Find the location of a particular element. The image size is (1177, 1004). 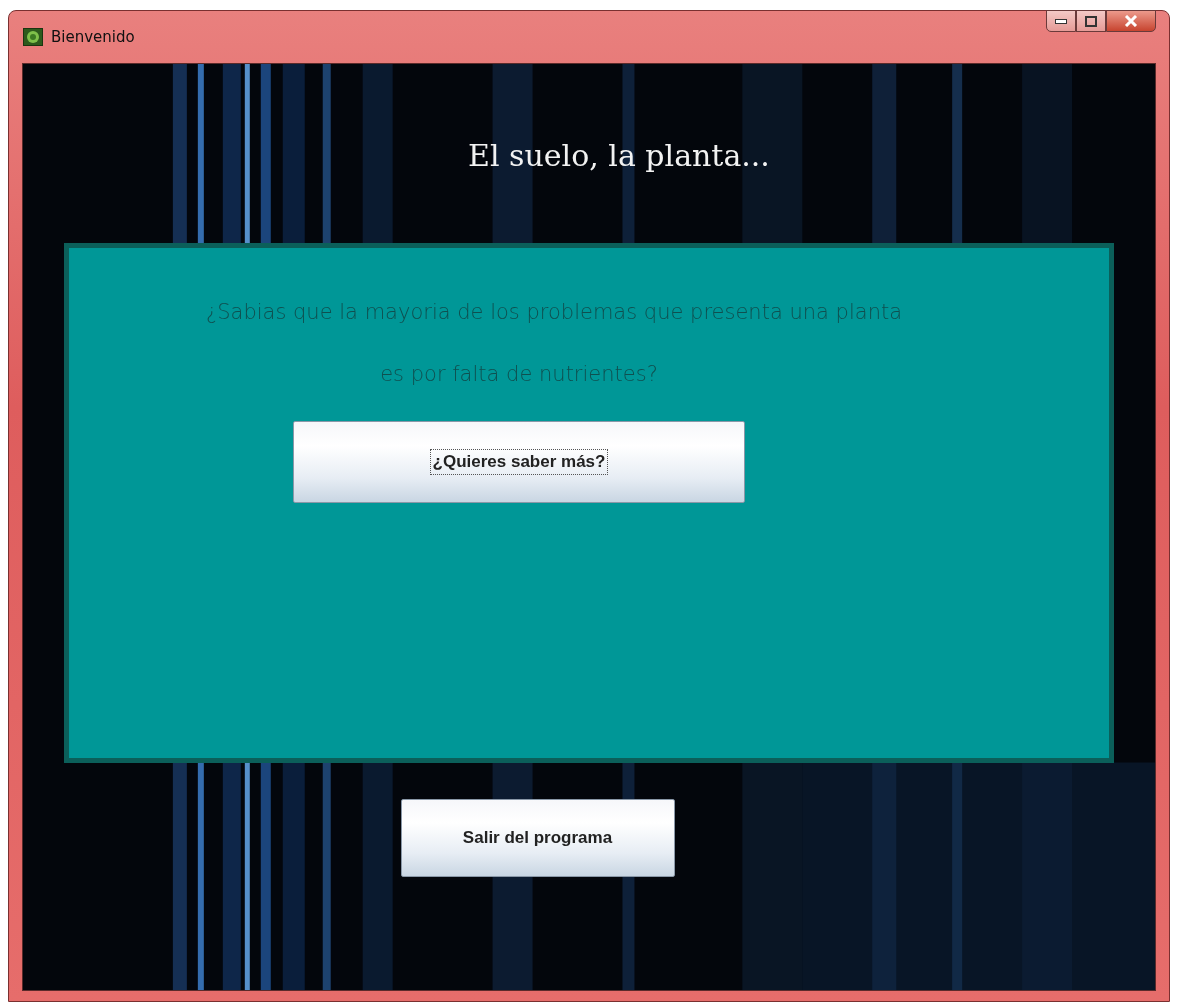

more-button: ¿Quieres saber más? is located at coordinates (519, 462).